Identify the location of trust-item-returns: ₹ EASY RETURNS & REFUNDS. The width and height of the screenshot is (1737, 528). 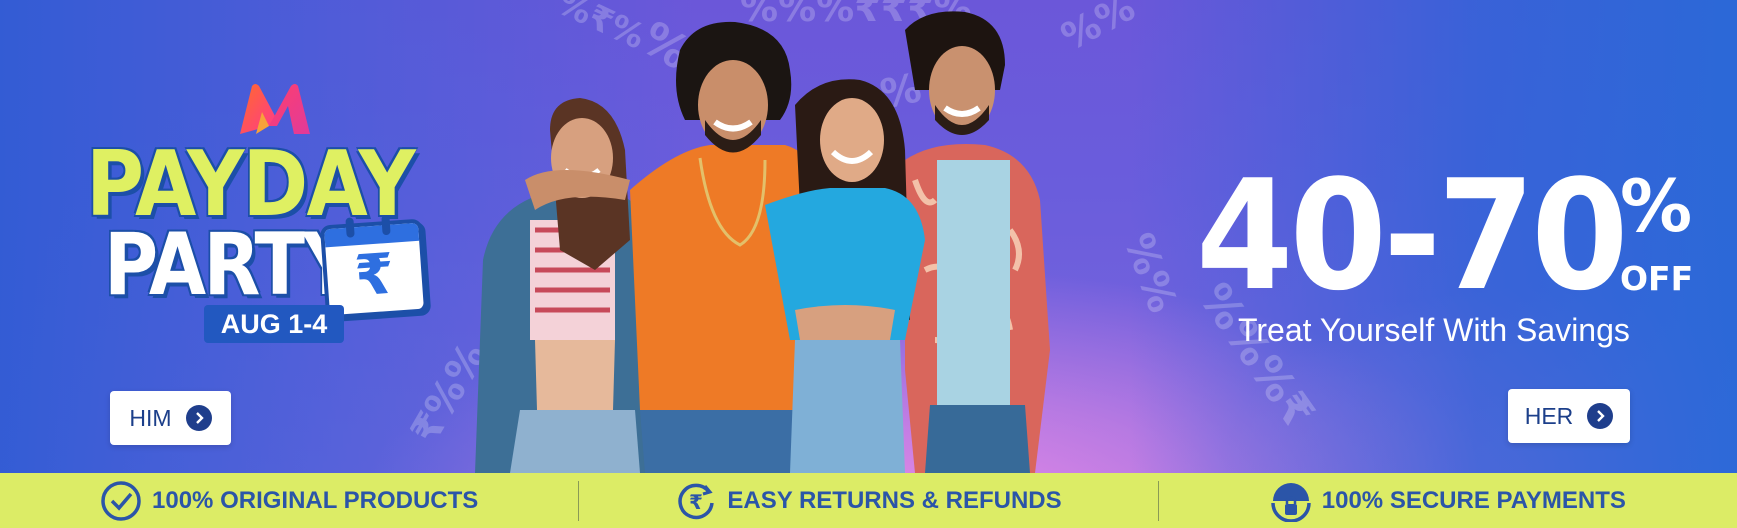
(868, 501).